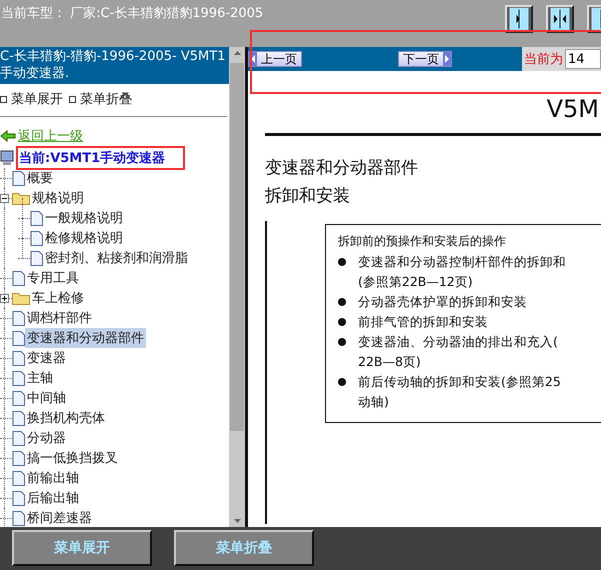  Describe the element at coordinates (459, 382) in the screenshot. I see `bullet-text: 前后传动轴的拆卸和安装(参照第25` at that location.